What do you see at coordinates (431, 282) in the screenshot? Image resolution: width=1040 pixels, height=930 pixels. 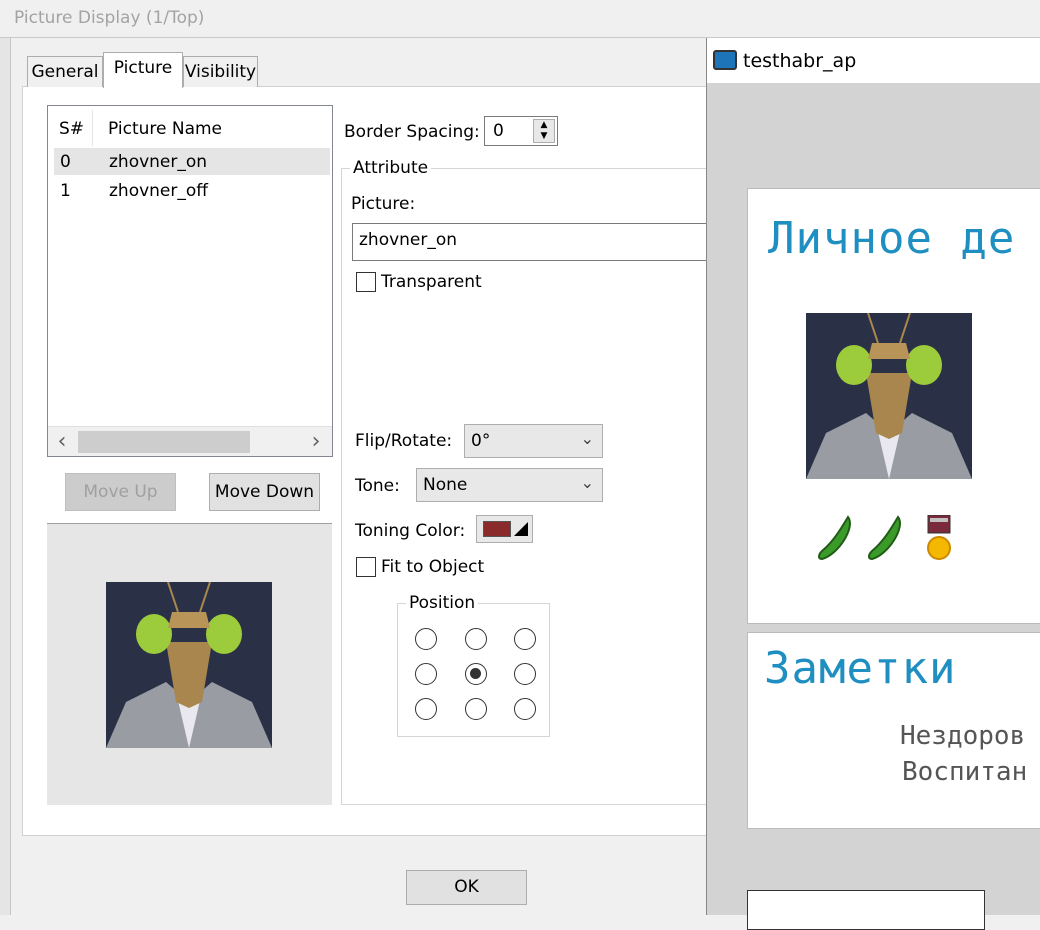 I see `transparent-label: Transparent` at bounding box center [431, 282].